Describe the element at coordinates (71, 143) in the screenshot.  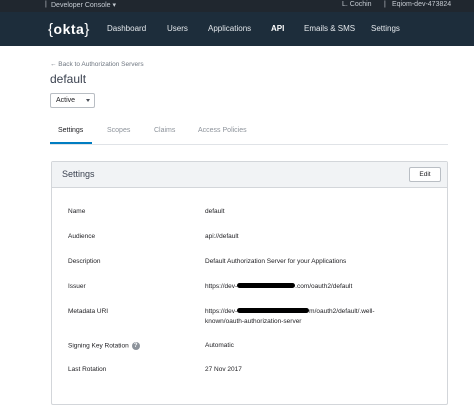
I see `active-tab-indicator` at that location.